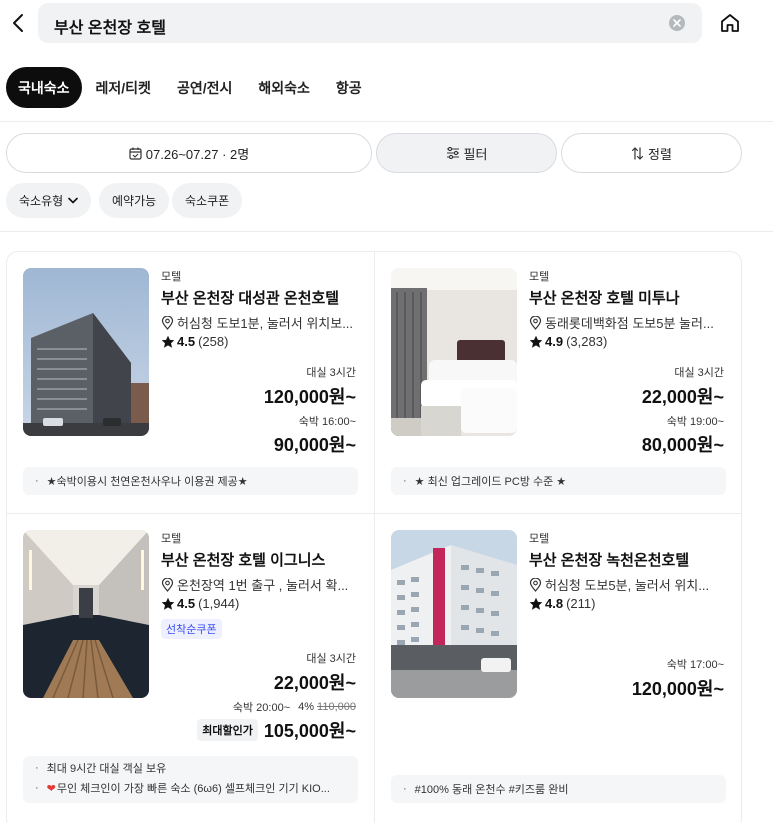 The image size is (773, 823). What do you see at coordinates (204, 87) in the screenshot?
I see `tab-performance: 공연/전시` at bounding box center [204, 87].